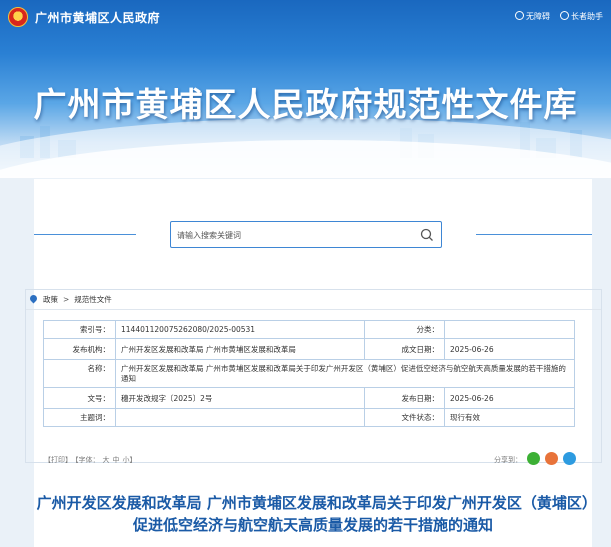 The height and width of the screenshot is (547, 611). What do you see at coordinates (519, 15) in the screenshot?
I see `accessibility-icon` at bounding box center [519, 15].